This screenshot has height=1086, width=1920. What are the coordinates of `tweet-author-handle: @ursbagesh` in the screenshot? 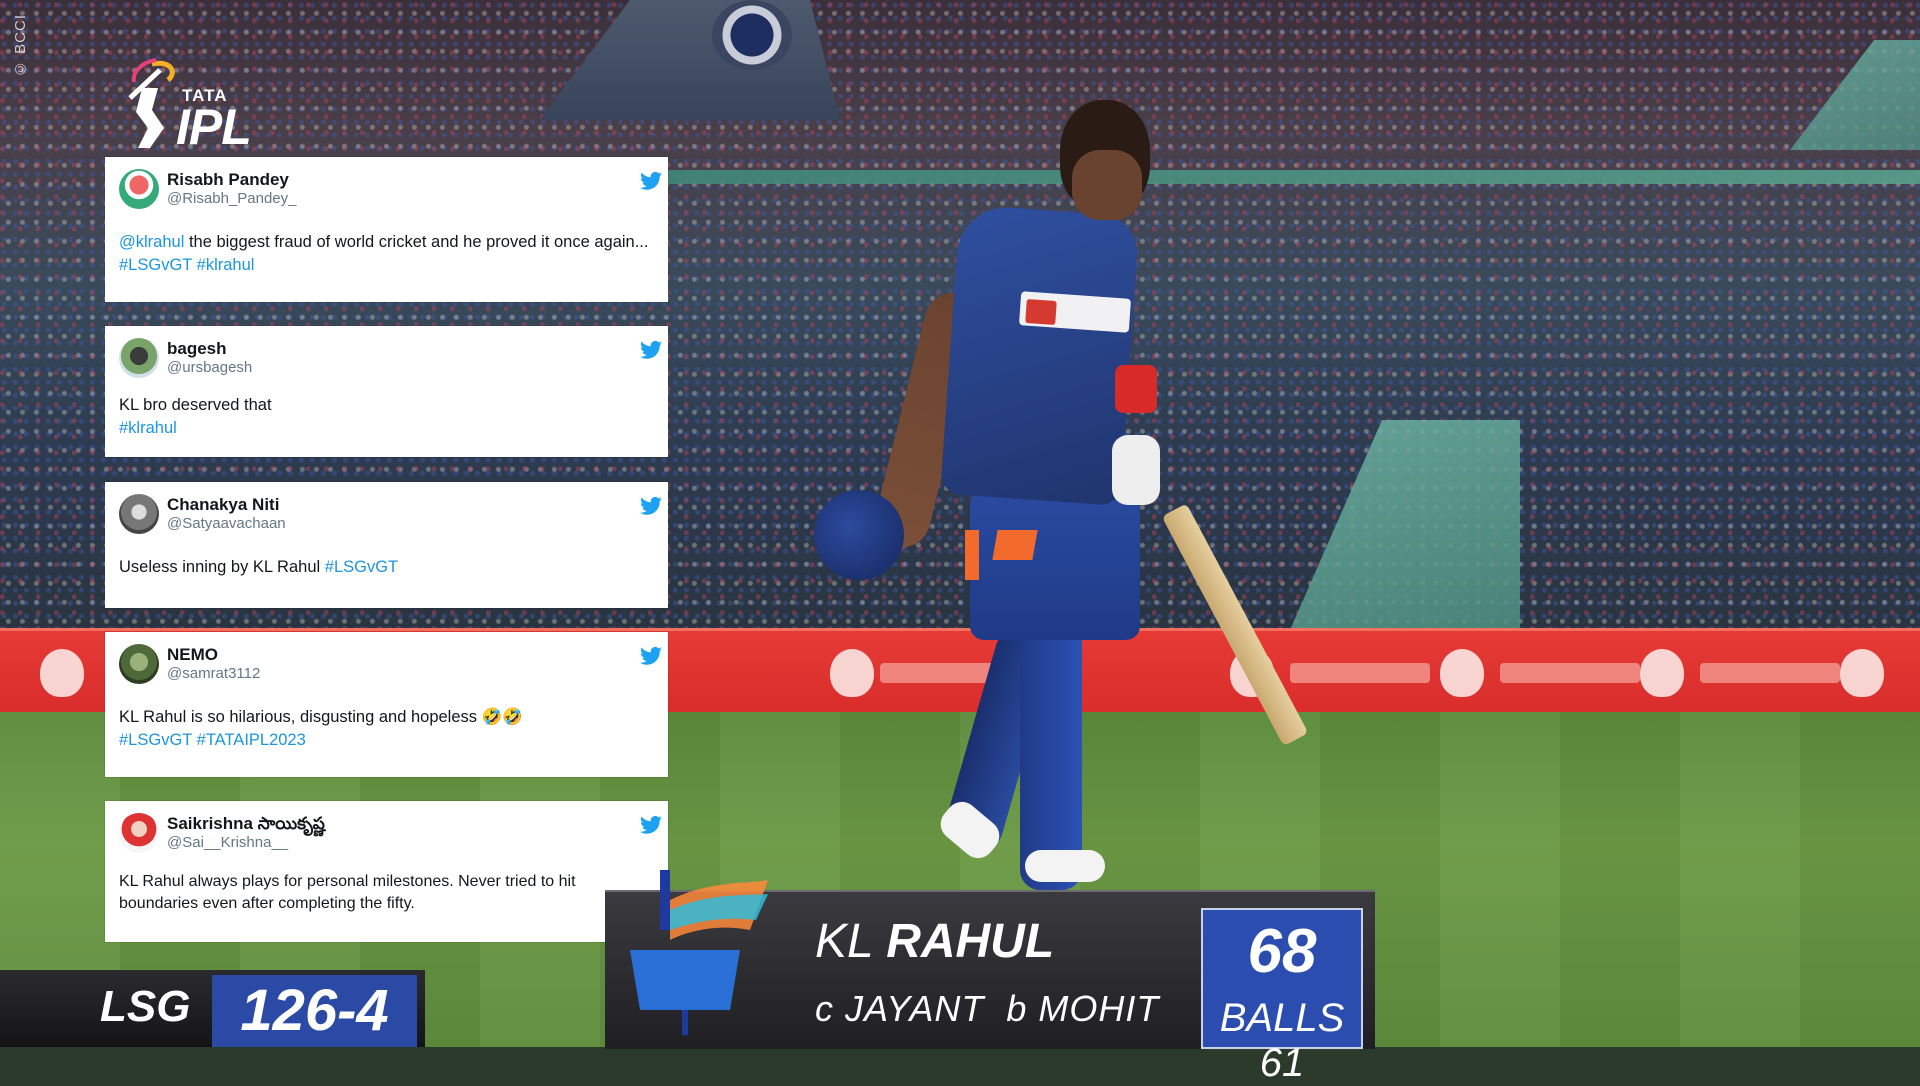 It's located at (209, 367).